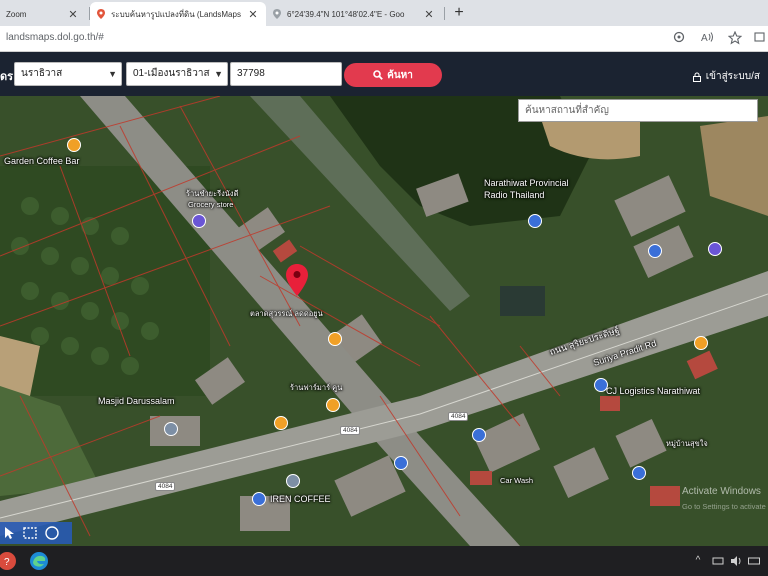 This screenshot has width=768, height=576. Describe the element at coordinates (514, 195) in the screenshot. I see `map-label-radio-2: Radio Thailand` at that location.